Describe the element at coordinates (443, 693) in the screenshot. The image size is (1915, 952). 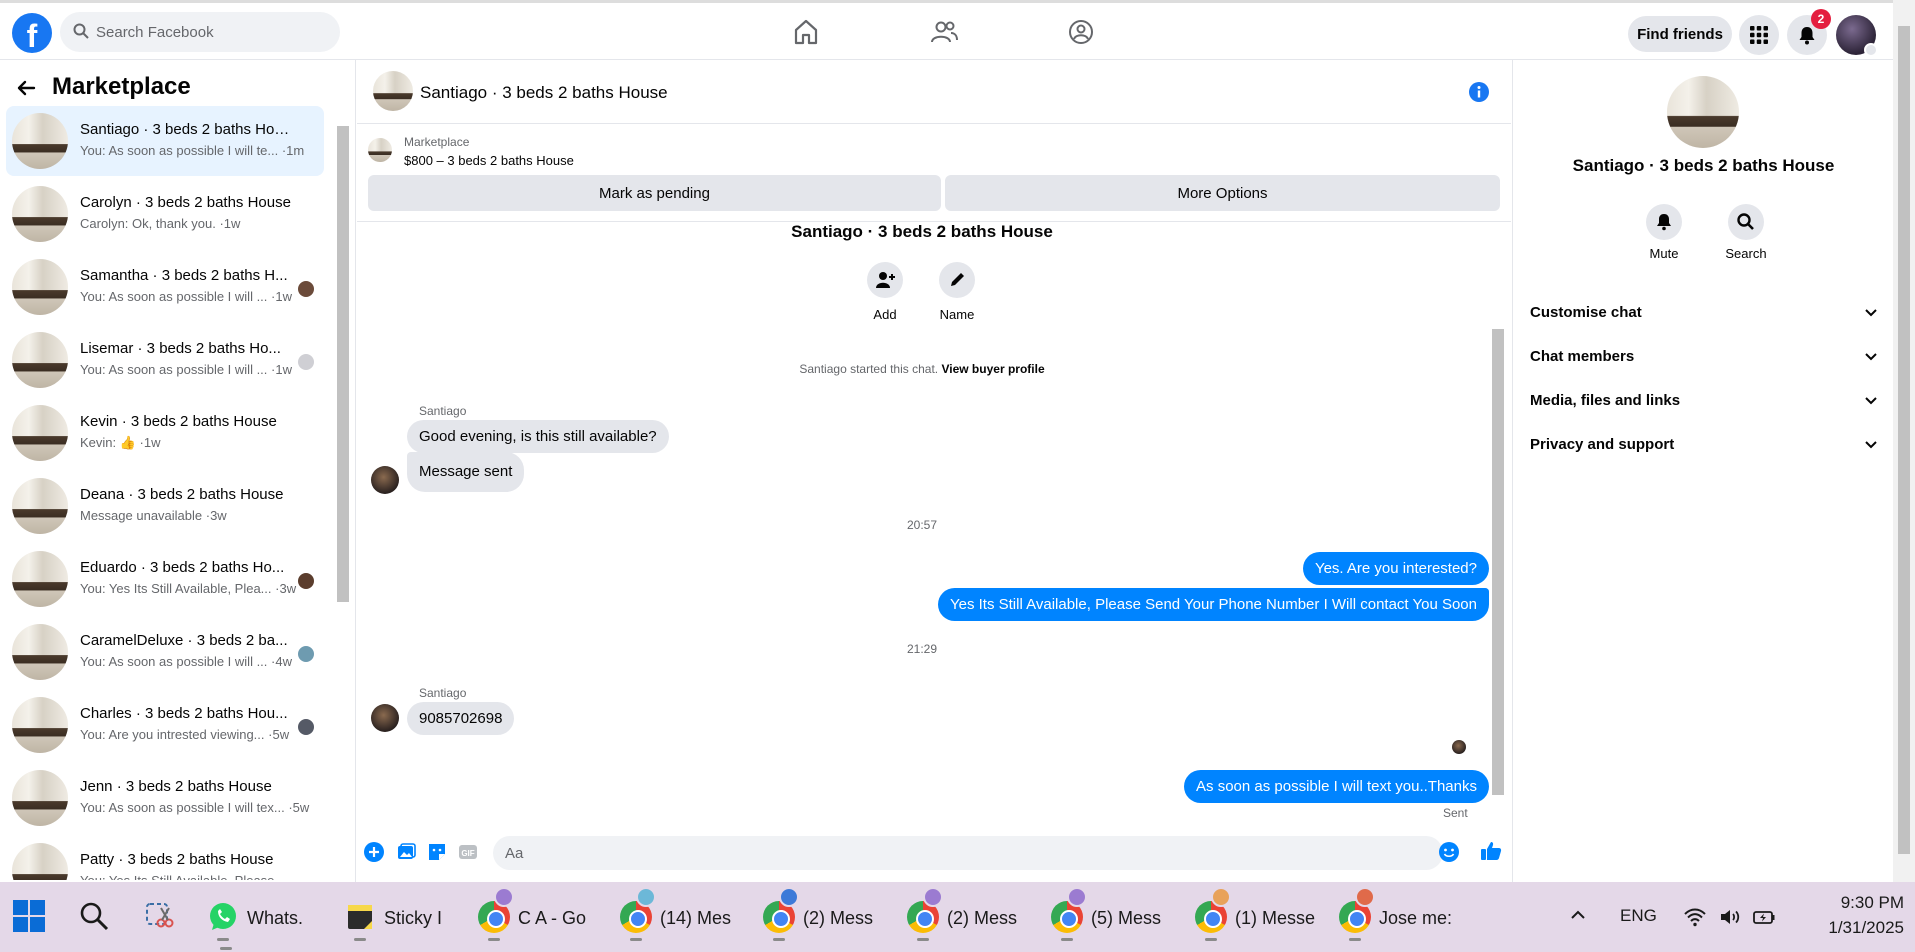
I see `sender-name: Santiago` at that location.